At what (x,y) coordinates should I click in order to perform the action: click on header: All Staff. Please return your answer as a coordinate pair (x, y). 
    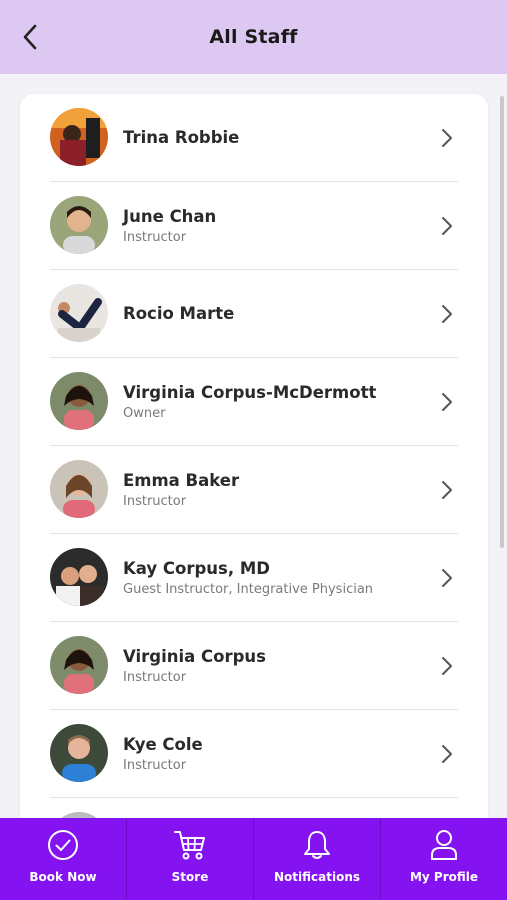
    Looking at the image, I should click on (253, 37).